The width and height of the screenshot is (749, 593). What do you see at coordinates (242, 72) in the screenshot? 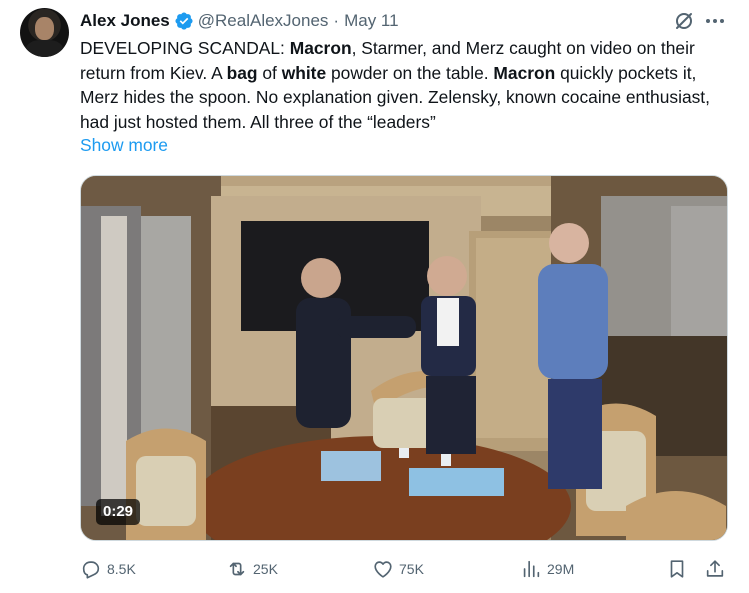
I see `tweet-text-bold: bag` at bounding box center [242, 72].